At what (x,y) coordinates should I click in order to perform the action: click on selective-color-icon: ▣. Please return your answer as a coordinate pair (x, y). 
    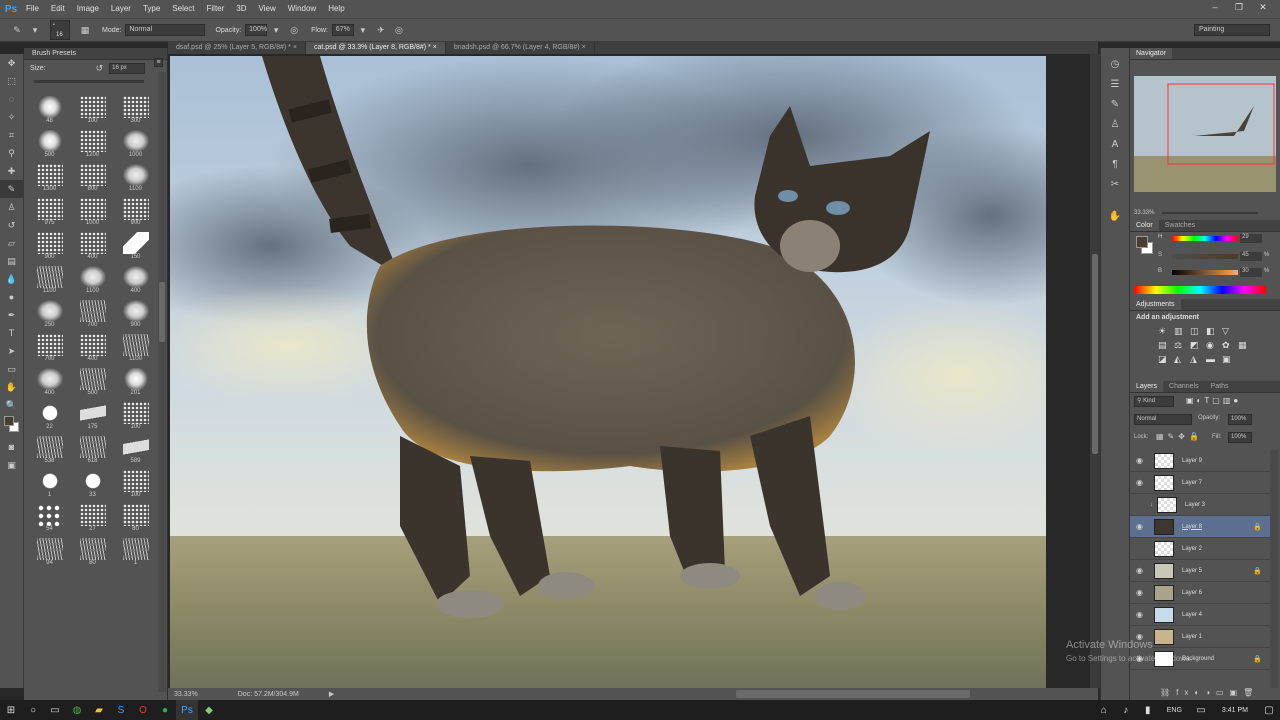
    Looking at the image, I should click on (1230, 361).